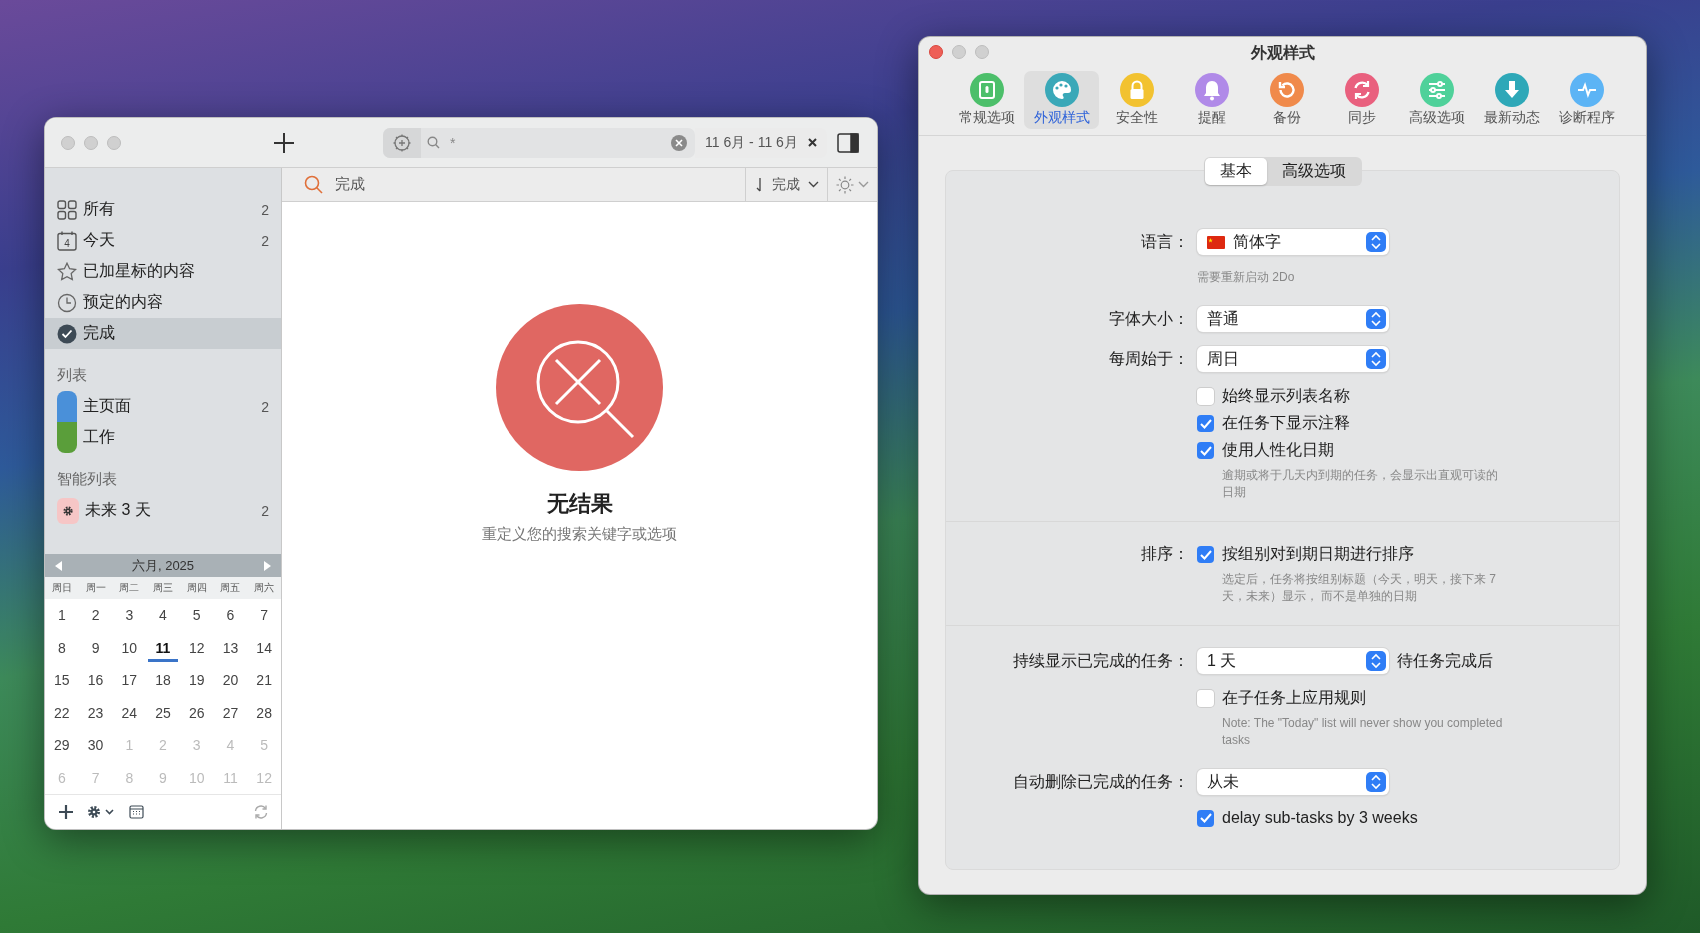 The height and width of the screenshot is (933, 1700). Describe the element at coordinates (264, 712) in the screenshot. I see `calendar-day: 28` at that location.